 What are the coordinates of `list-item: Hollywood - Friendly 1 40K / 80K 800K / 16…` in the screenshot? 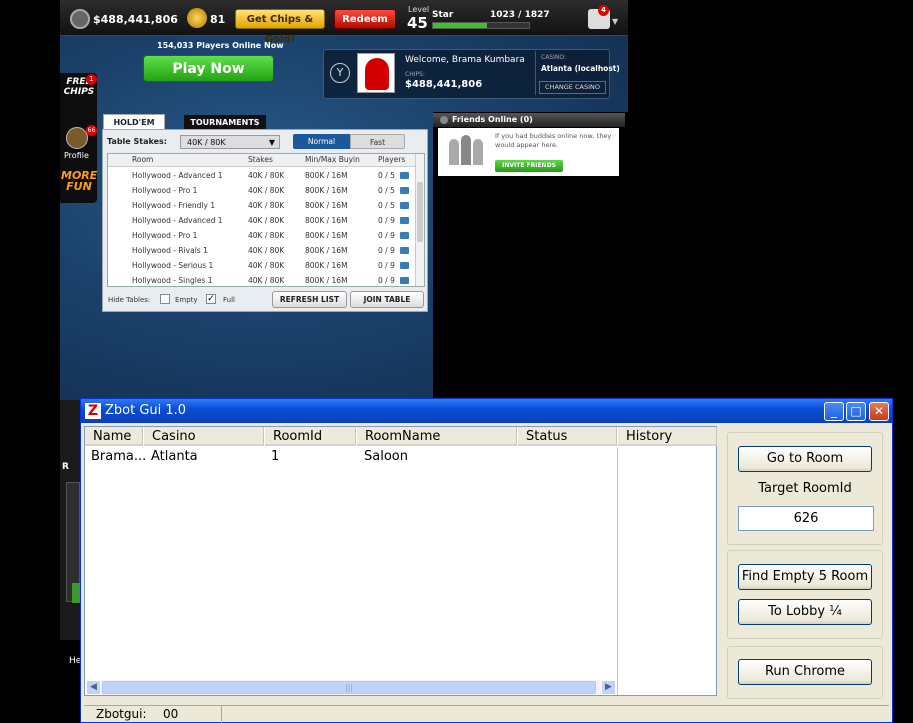 It's located at (262, 205).